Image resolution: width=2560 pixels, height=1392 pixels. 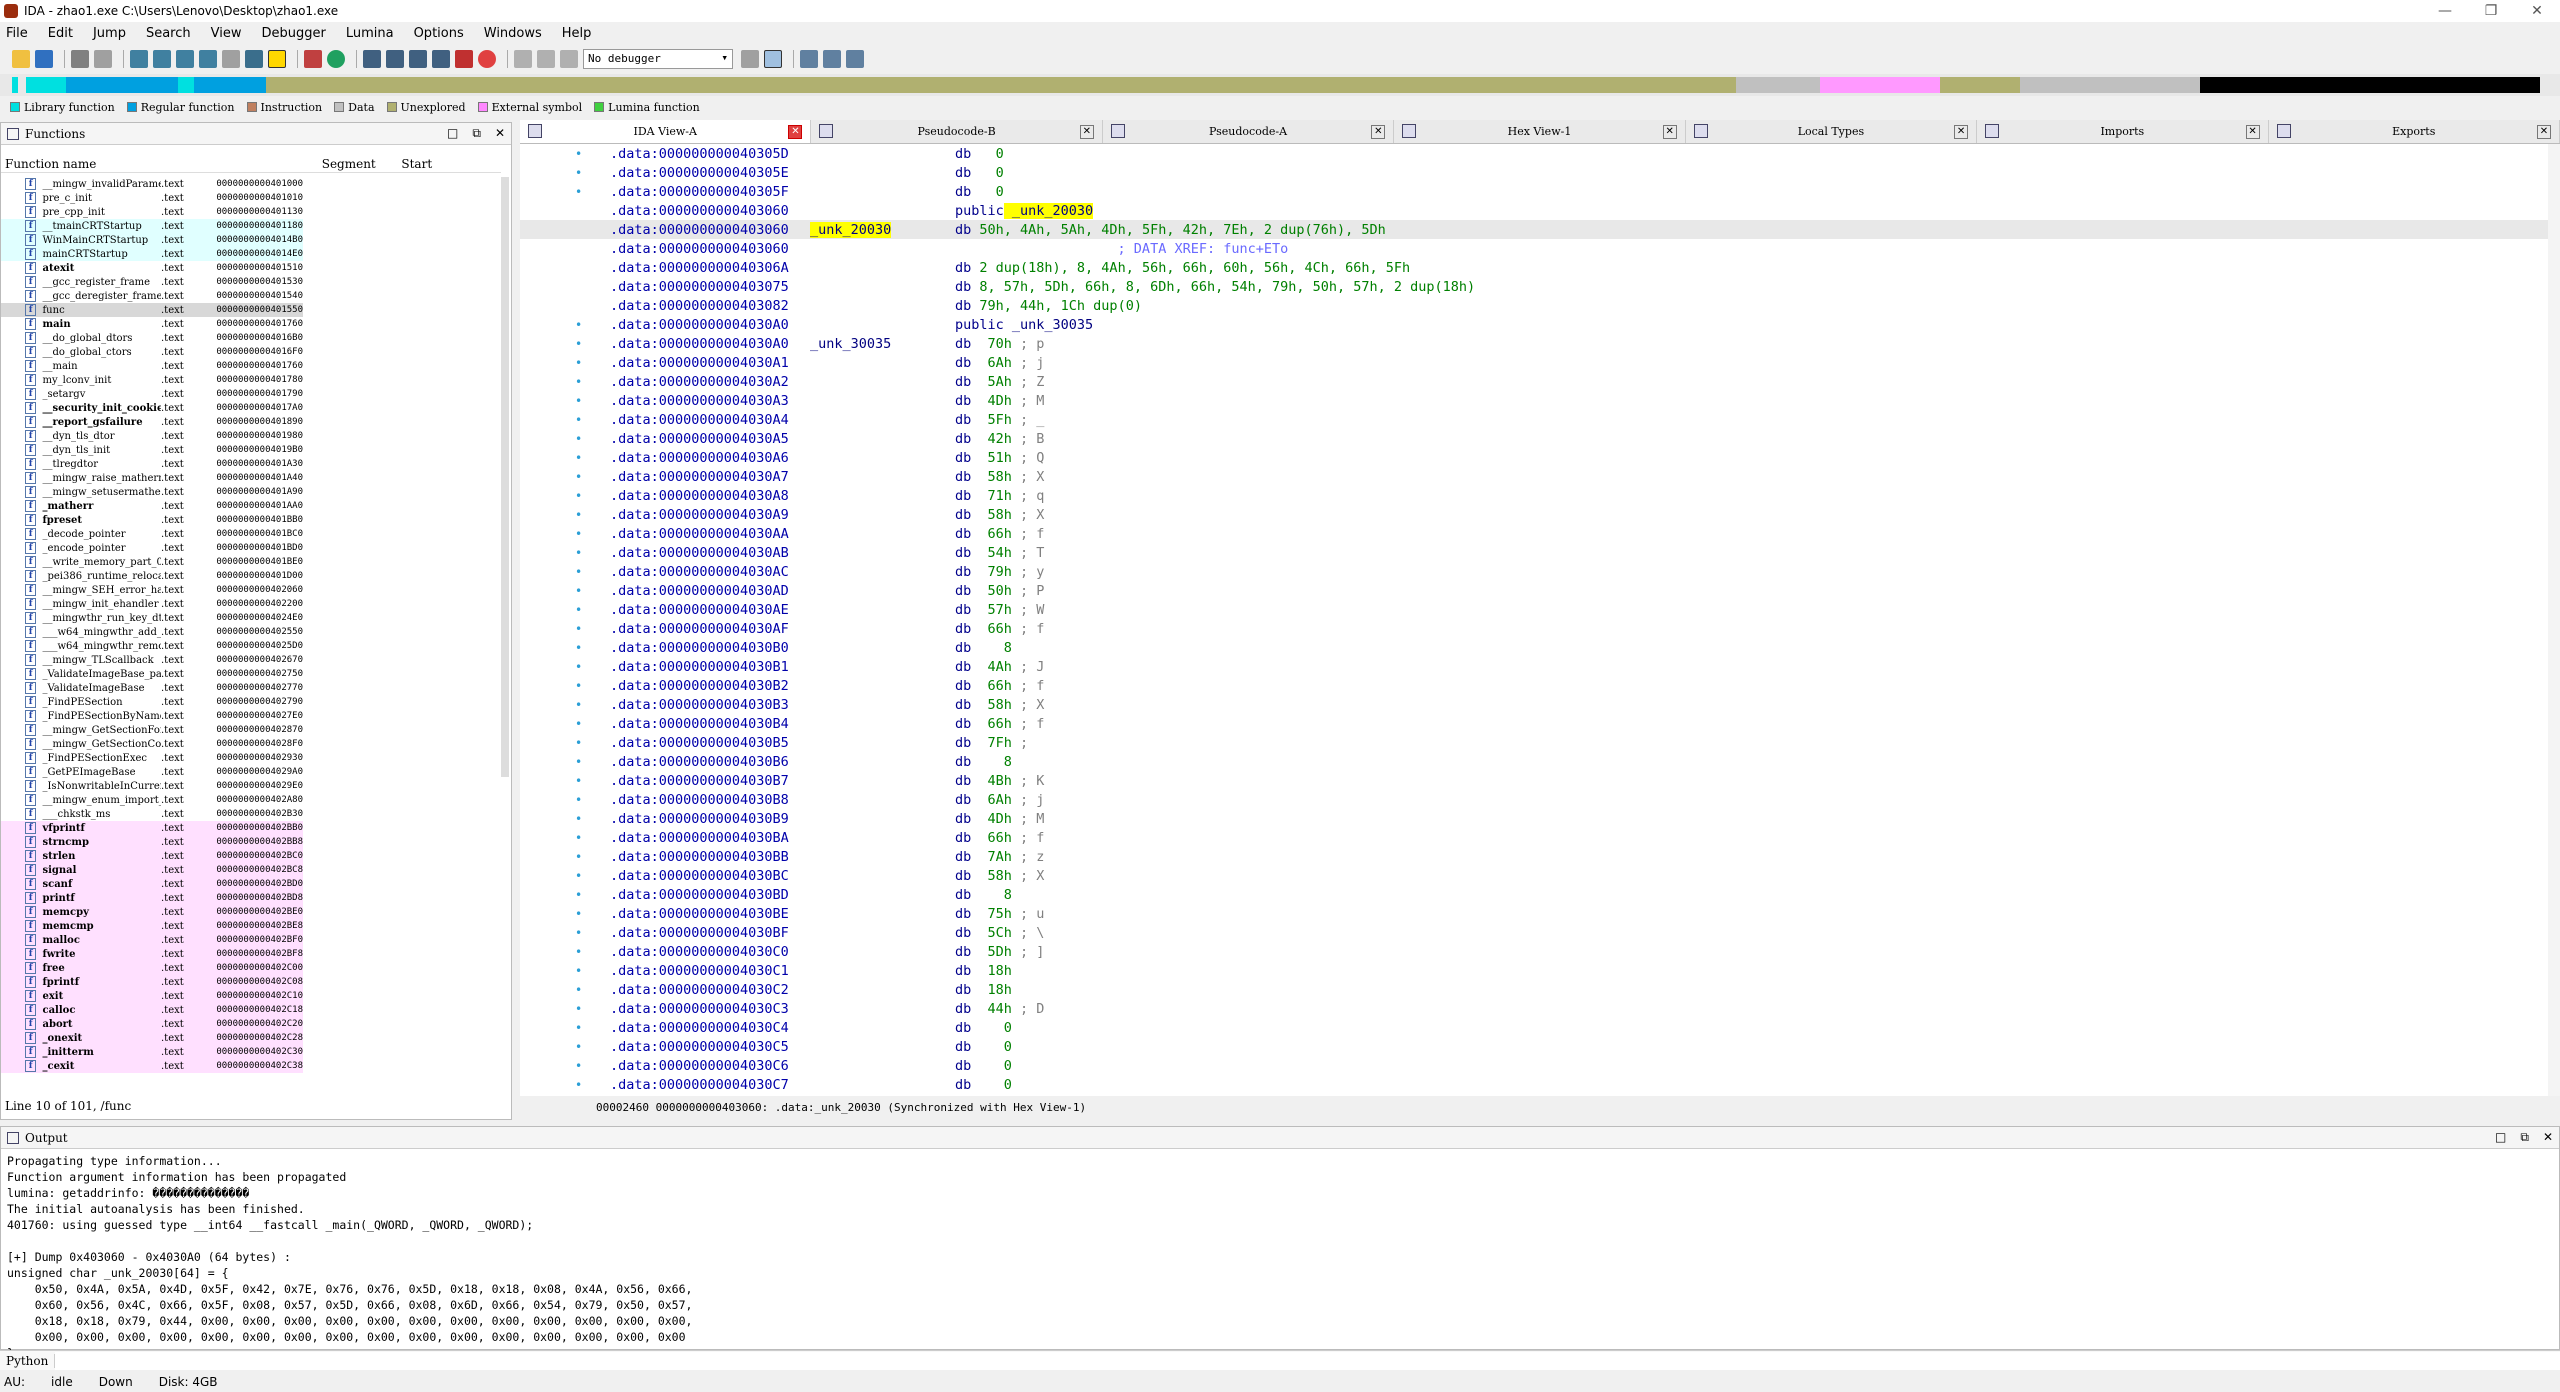 What do you see at coordinates (523, 59) in the screenshot?
I see `play-icon` at bounding box center [523, 59].